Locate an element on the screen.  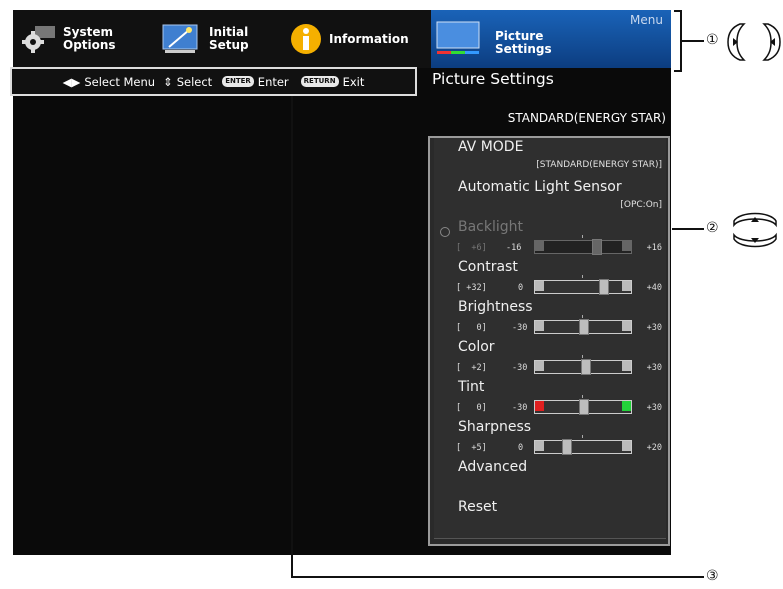
guide-select: Select is located at coordinates (194, 81).